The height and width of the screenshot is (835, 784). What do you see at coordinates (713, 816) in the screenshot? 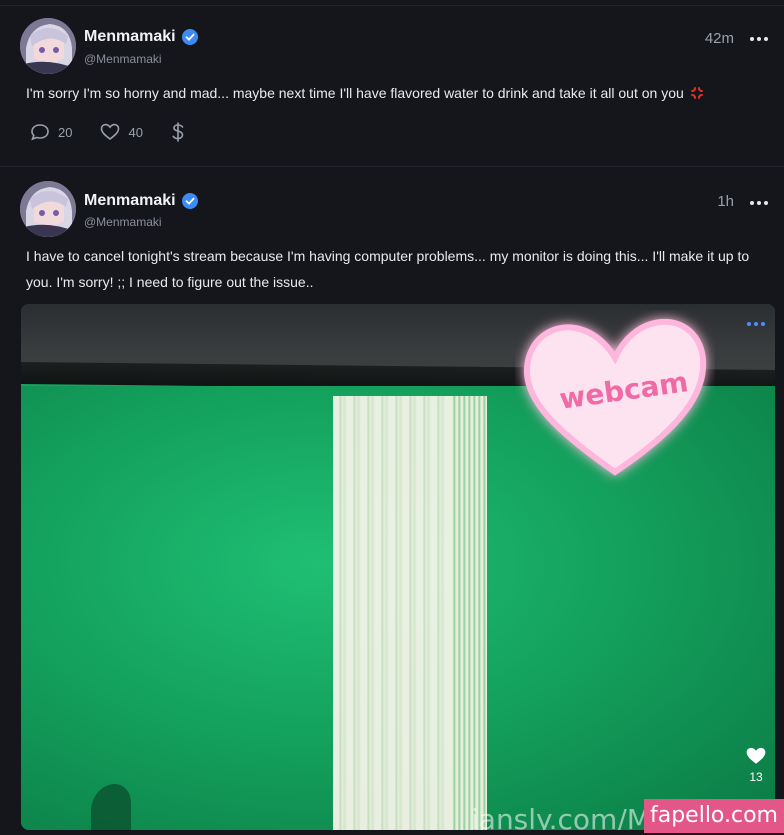
I see `site-watermark: fapello.com` at bounding box center [713, 816].